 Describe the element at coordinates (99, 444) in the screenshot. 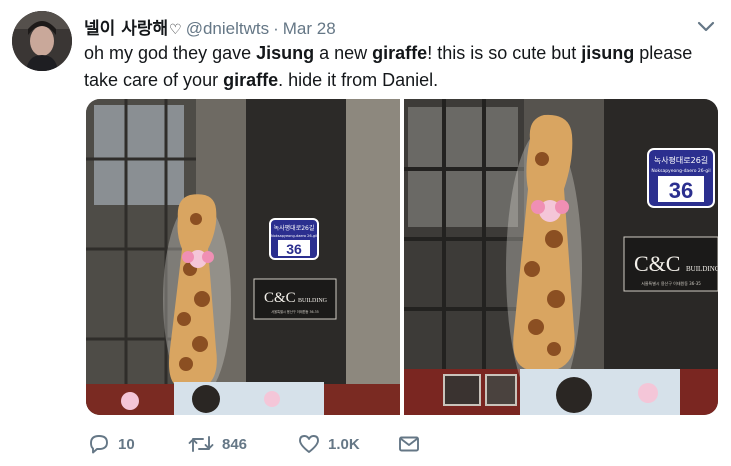

I see `reply-icon` at that location.